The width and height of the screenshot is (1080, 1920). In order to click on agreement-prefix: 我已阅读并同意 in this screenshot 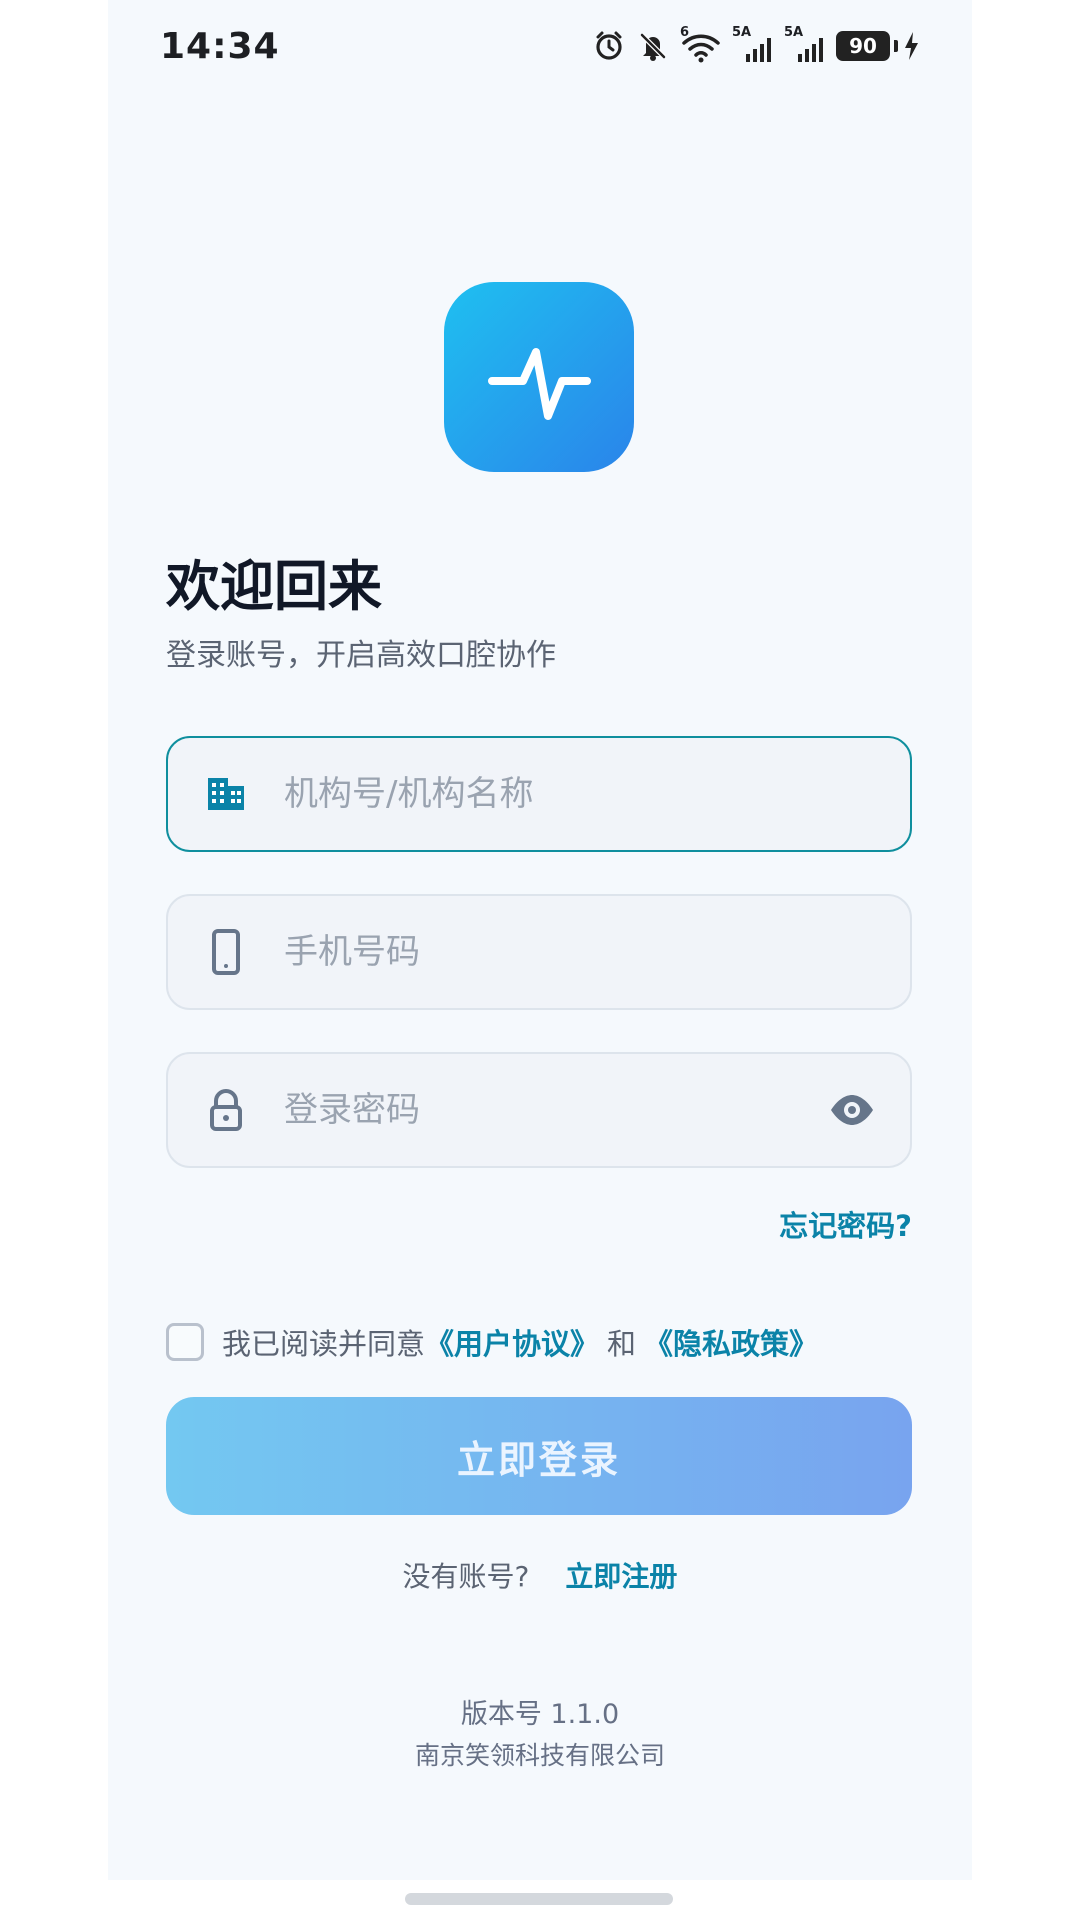, I will do `click(324, 1344)`.